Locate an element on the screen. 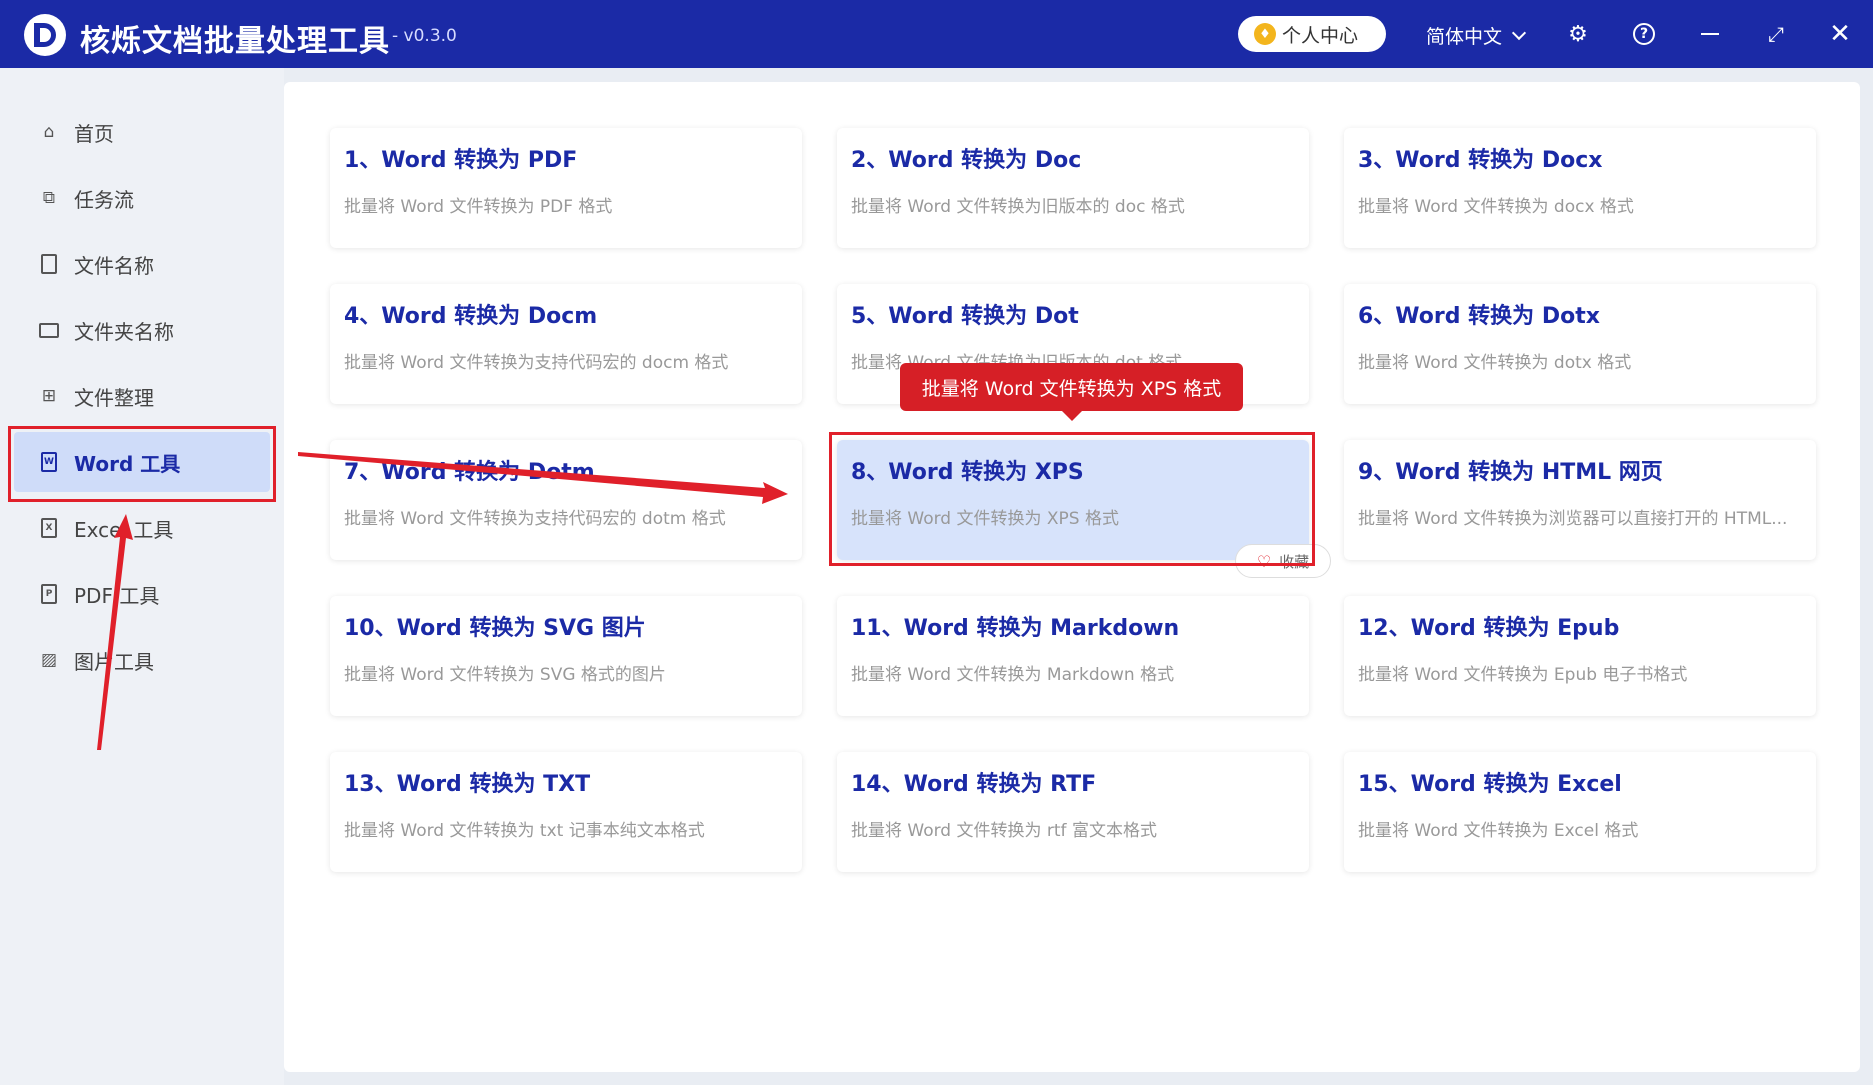 This screenshot has width=1873, height=1085. card-title: 12、Word 转换为 Epub is located at coordinates (1489, 628).